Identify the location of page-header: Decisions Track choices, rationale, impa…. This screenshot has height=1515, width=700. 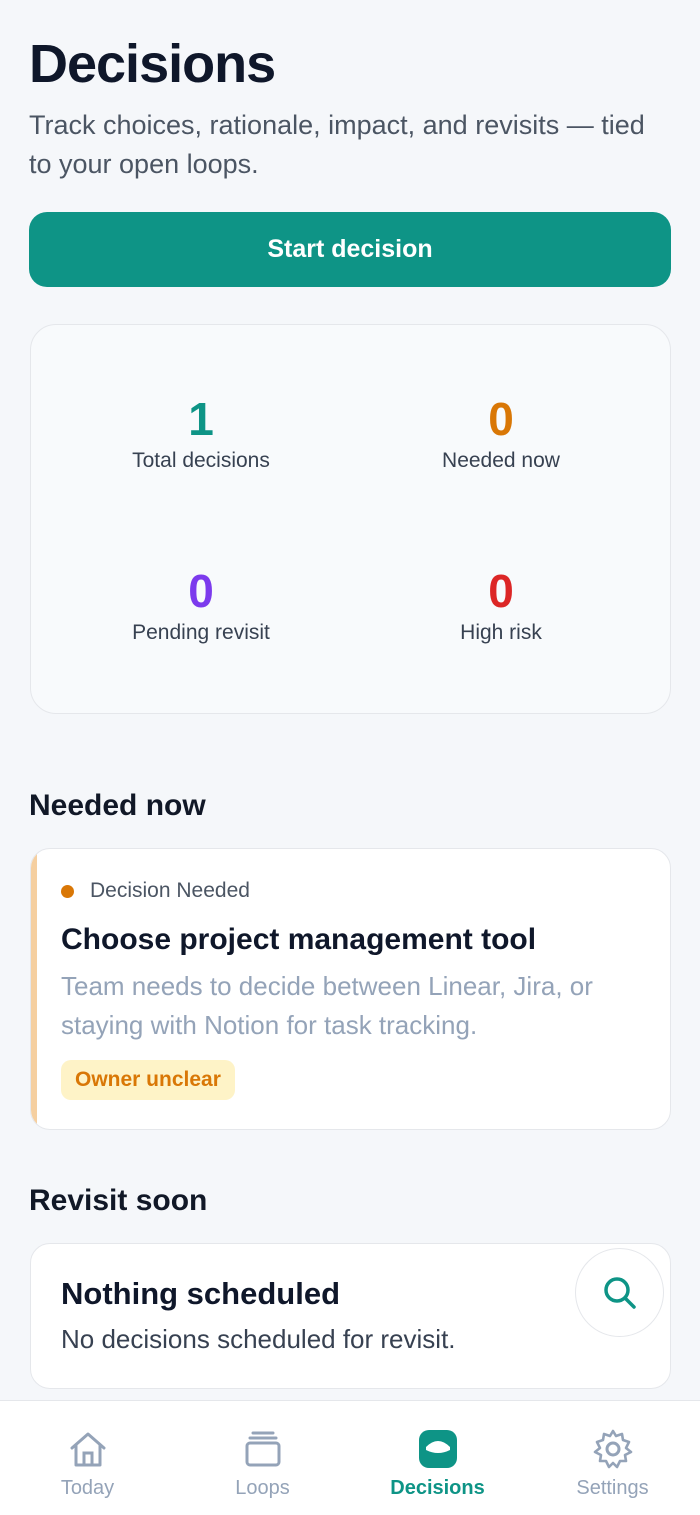
(351, 107).